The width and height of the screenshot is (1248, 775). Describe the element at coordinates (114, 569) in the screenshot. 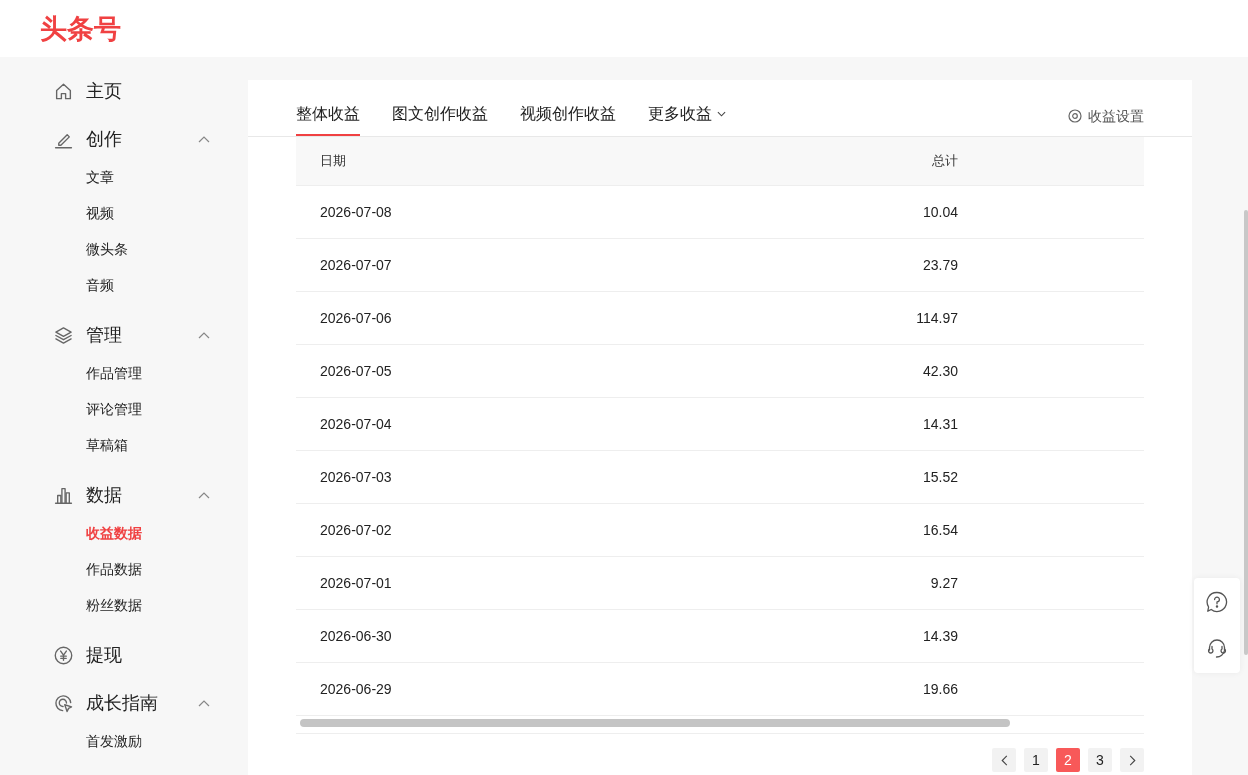

I see `sidebar-subitem: 作品数据` at that location.